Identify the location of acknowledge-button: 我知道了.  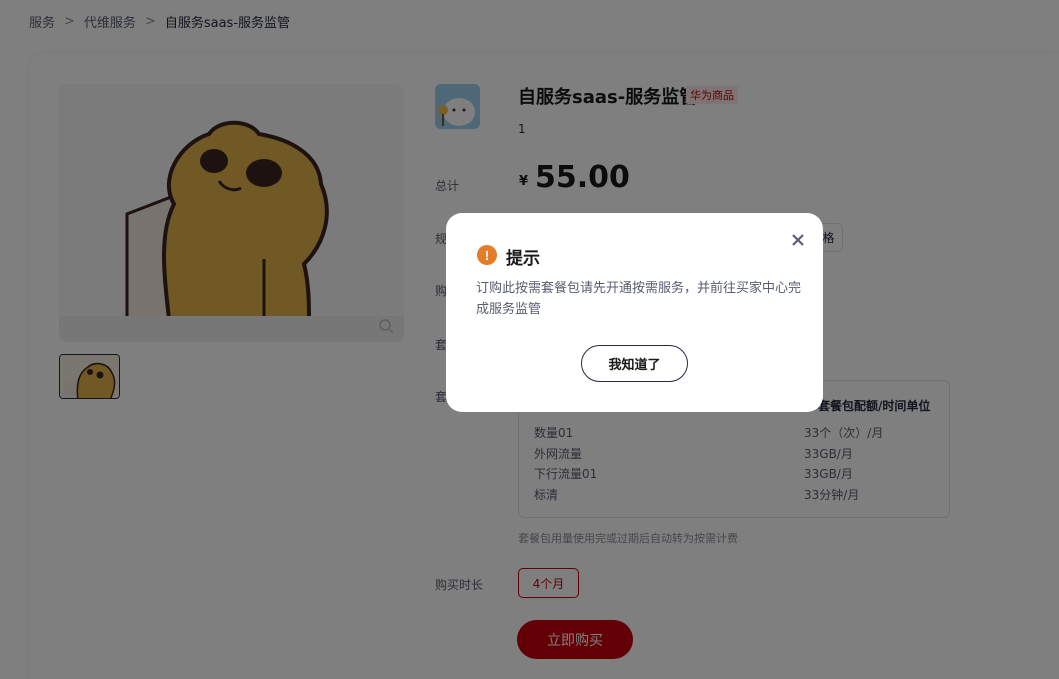
(634, 363).